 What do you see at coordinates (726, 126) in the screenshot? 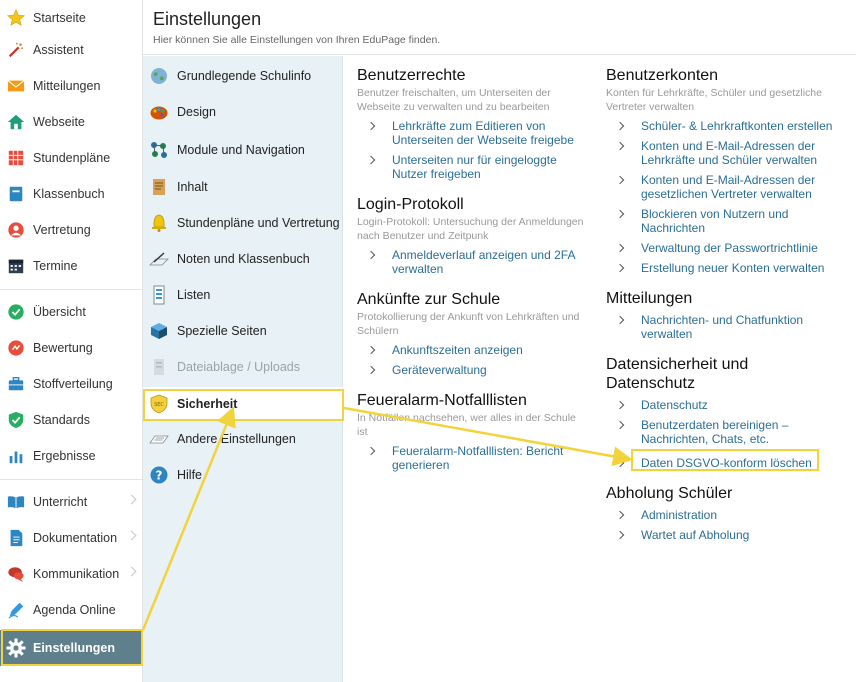
I see `link-konten-erstellen: Schüler- & Lehrkraftkonten erstellen` at bounding box center [726, 126].